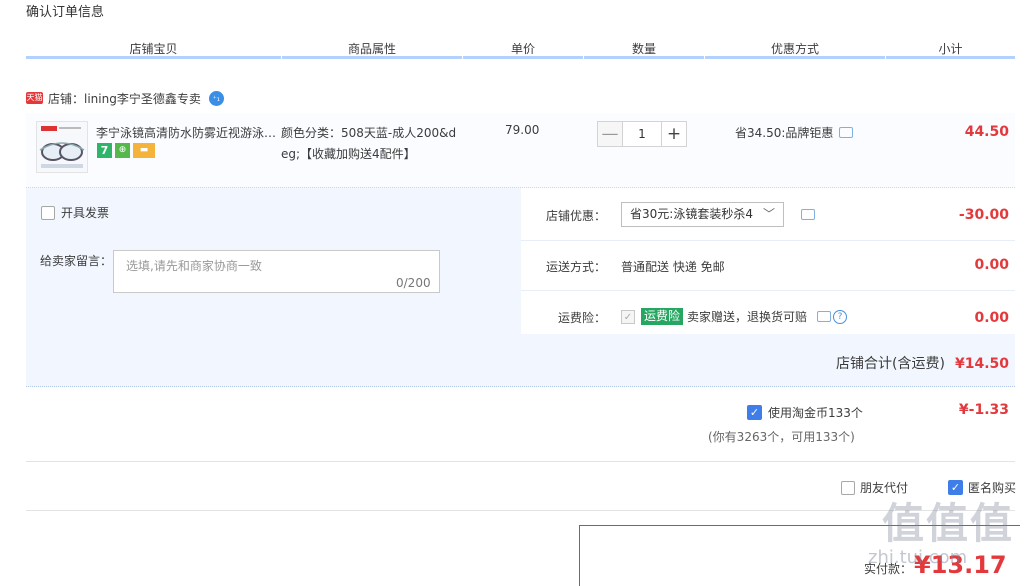 Image resolution: width=1033 pixels, height=586 pixels. I want to click on invoice-option: 开具发票, so click(75, 212).